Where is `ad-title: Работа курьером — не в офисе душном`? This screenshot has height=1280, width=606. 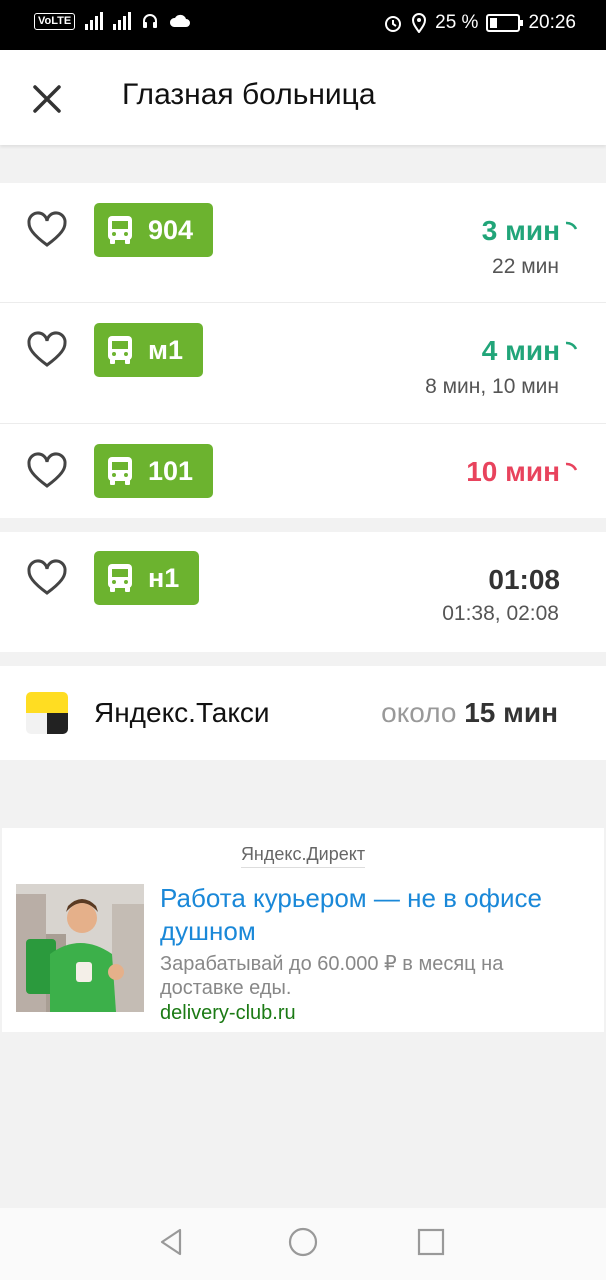 ad-title: Работа курьером — не в офисе душном is located at coordinates (370, 915).